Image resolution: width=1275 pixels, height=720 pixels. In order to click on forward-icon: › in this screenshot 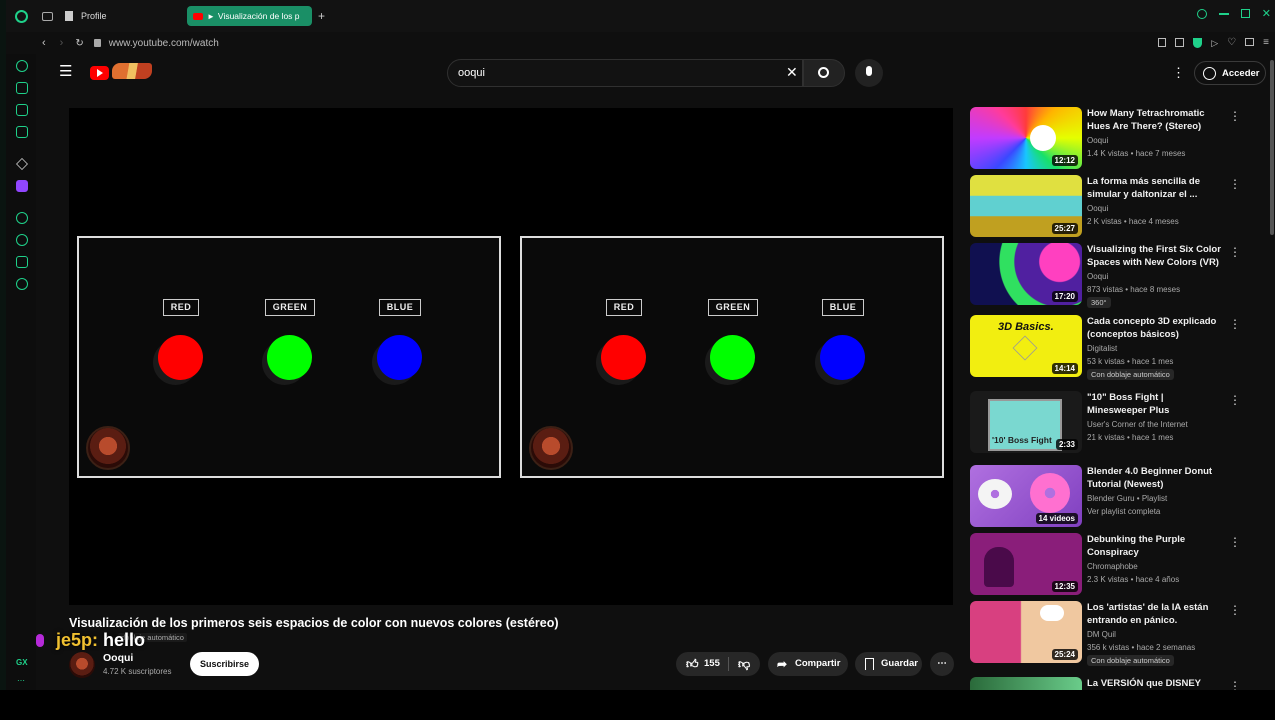, I will do `click(62, 43)`.